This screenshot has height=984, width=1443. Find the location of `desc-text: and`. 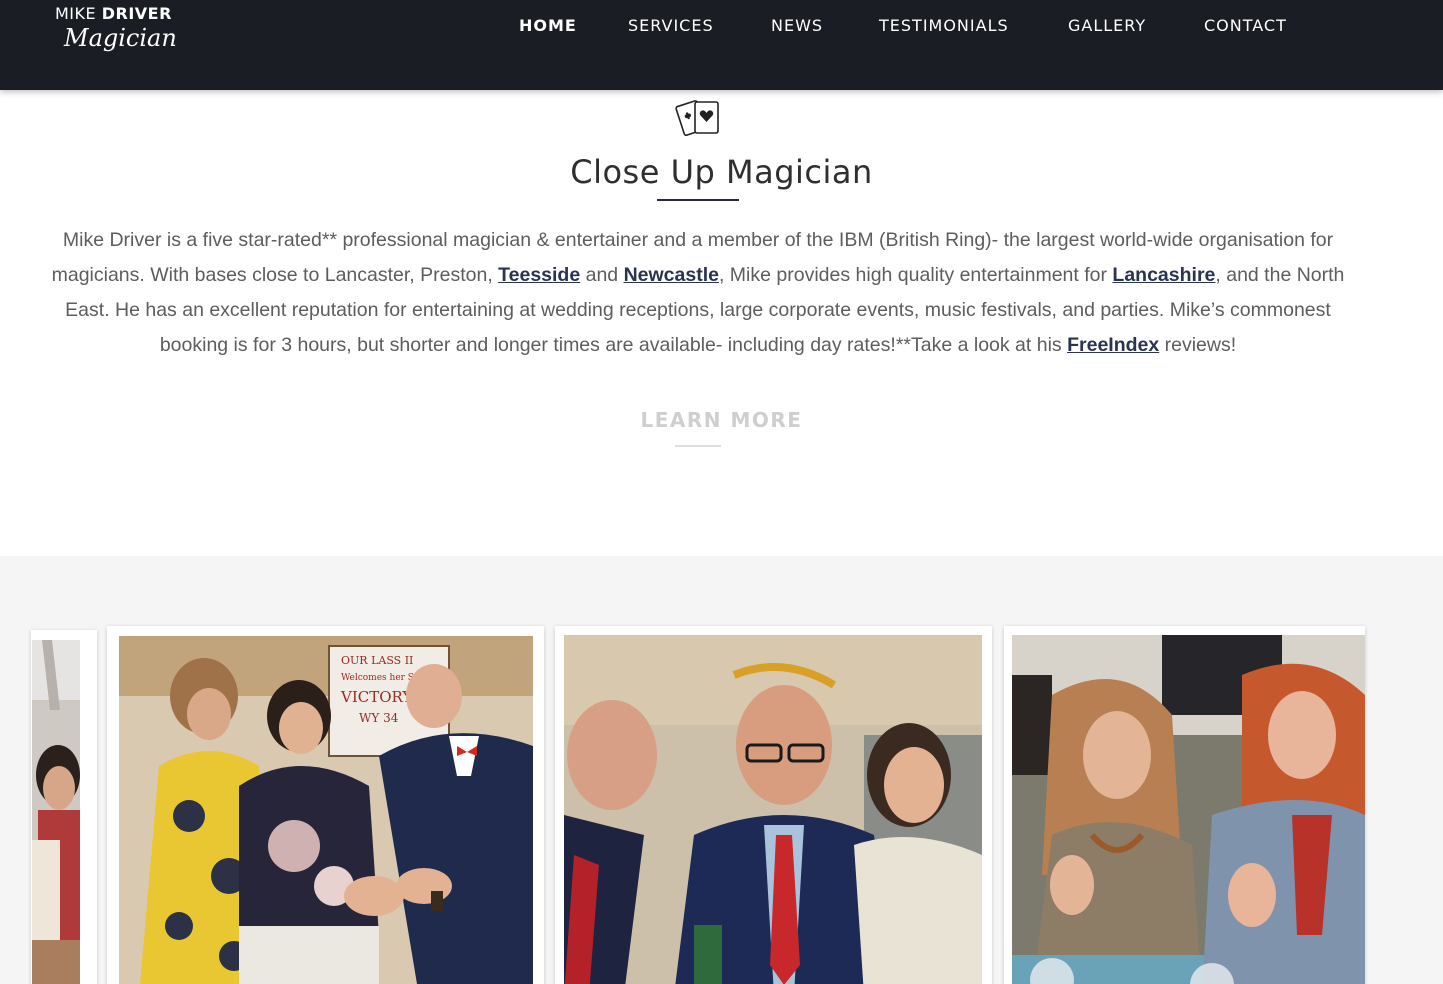

desc-text: and is located at coordinates (602, 275).